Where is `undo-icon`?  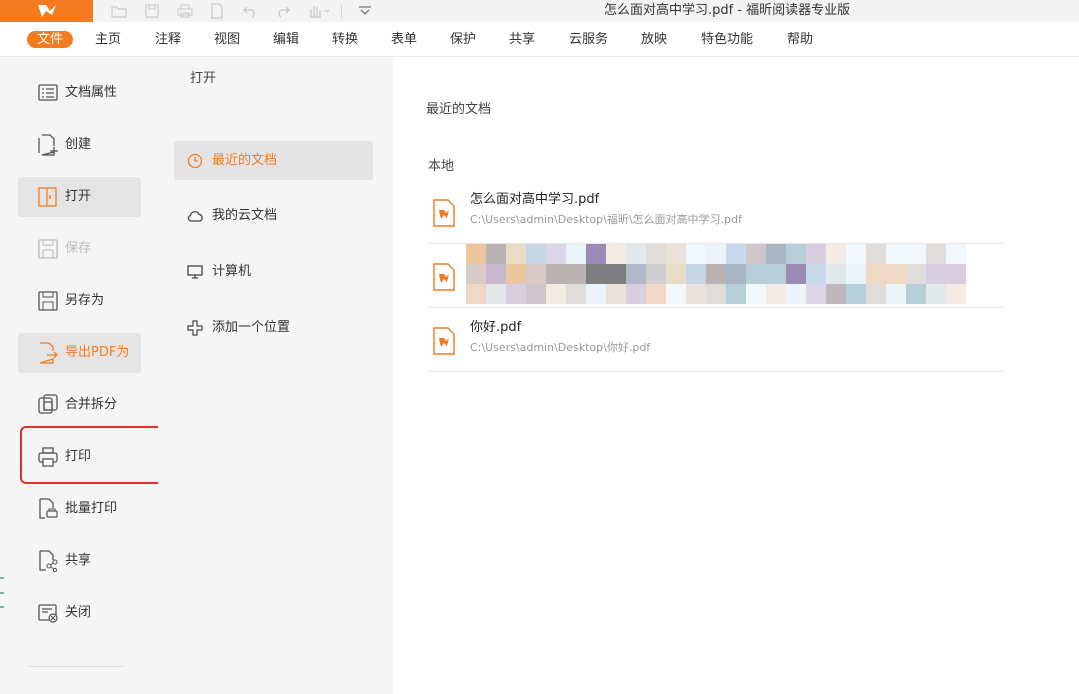
undo-icon is located at coordinates (250, 11).